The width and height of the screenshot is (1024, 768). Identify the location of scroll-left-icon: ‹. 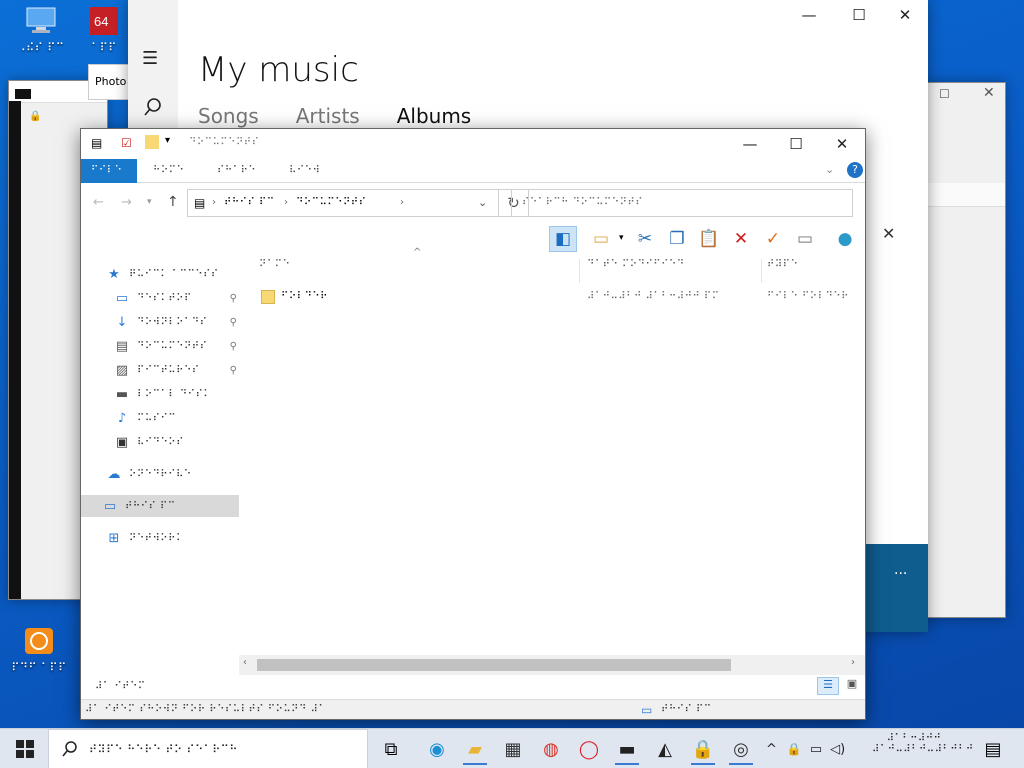
(245, 662).